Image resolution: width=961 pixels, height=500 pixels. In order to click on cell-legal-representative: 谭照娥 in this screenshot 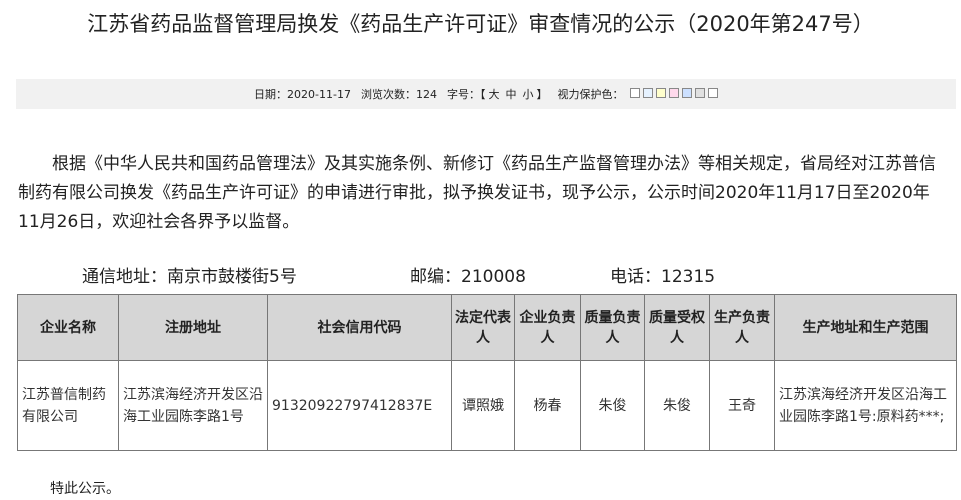, I will do `click(483, 405)`.